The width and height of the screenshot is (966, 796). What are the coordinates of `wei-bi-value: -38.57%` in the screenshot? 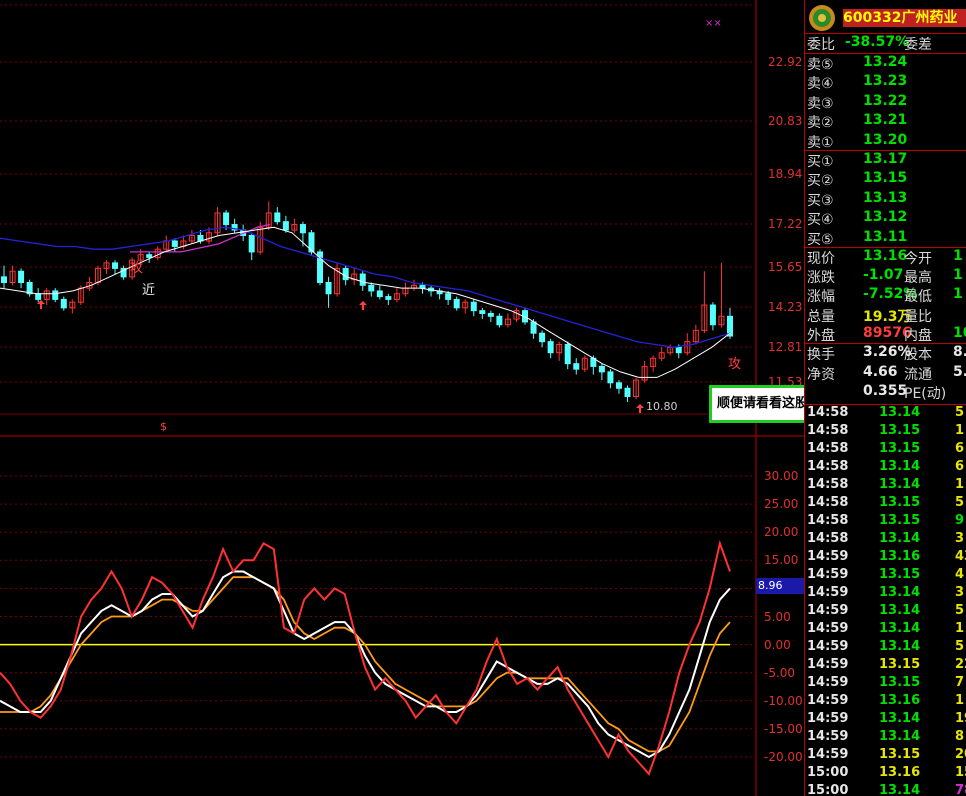 It's located at (877, 42).